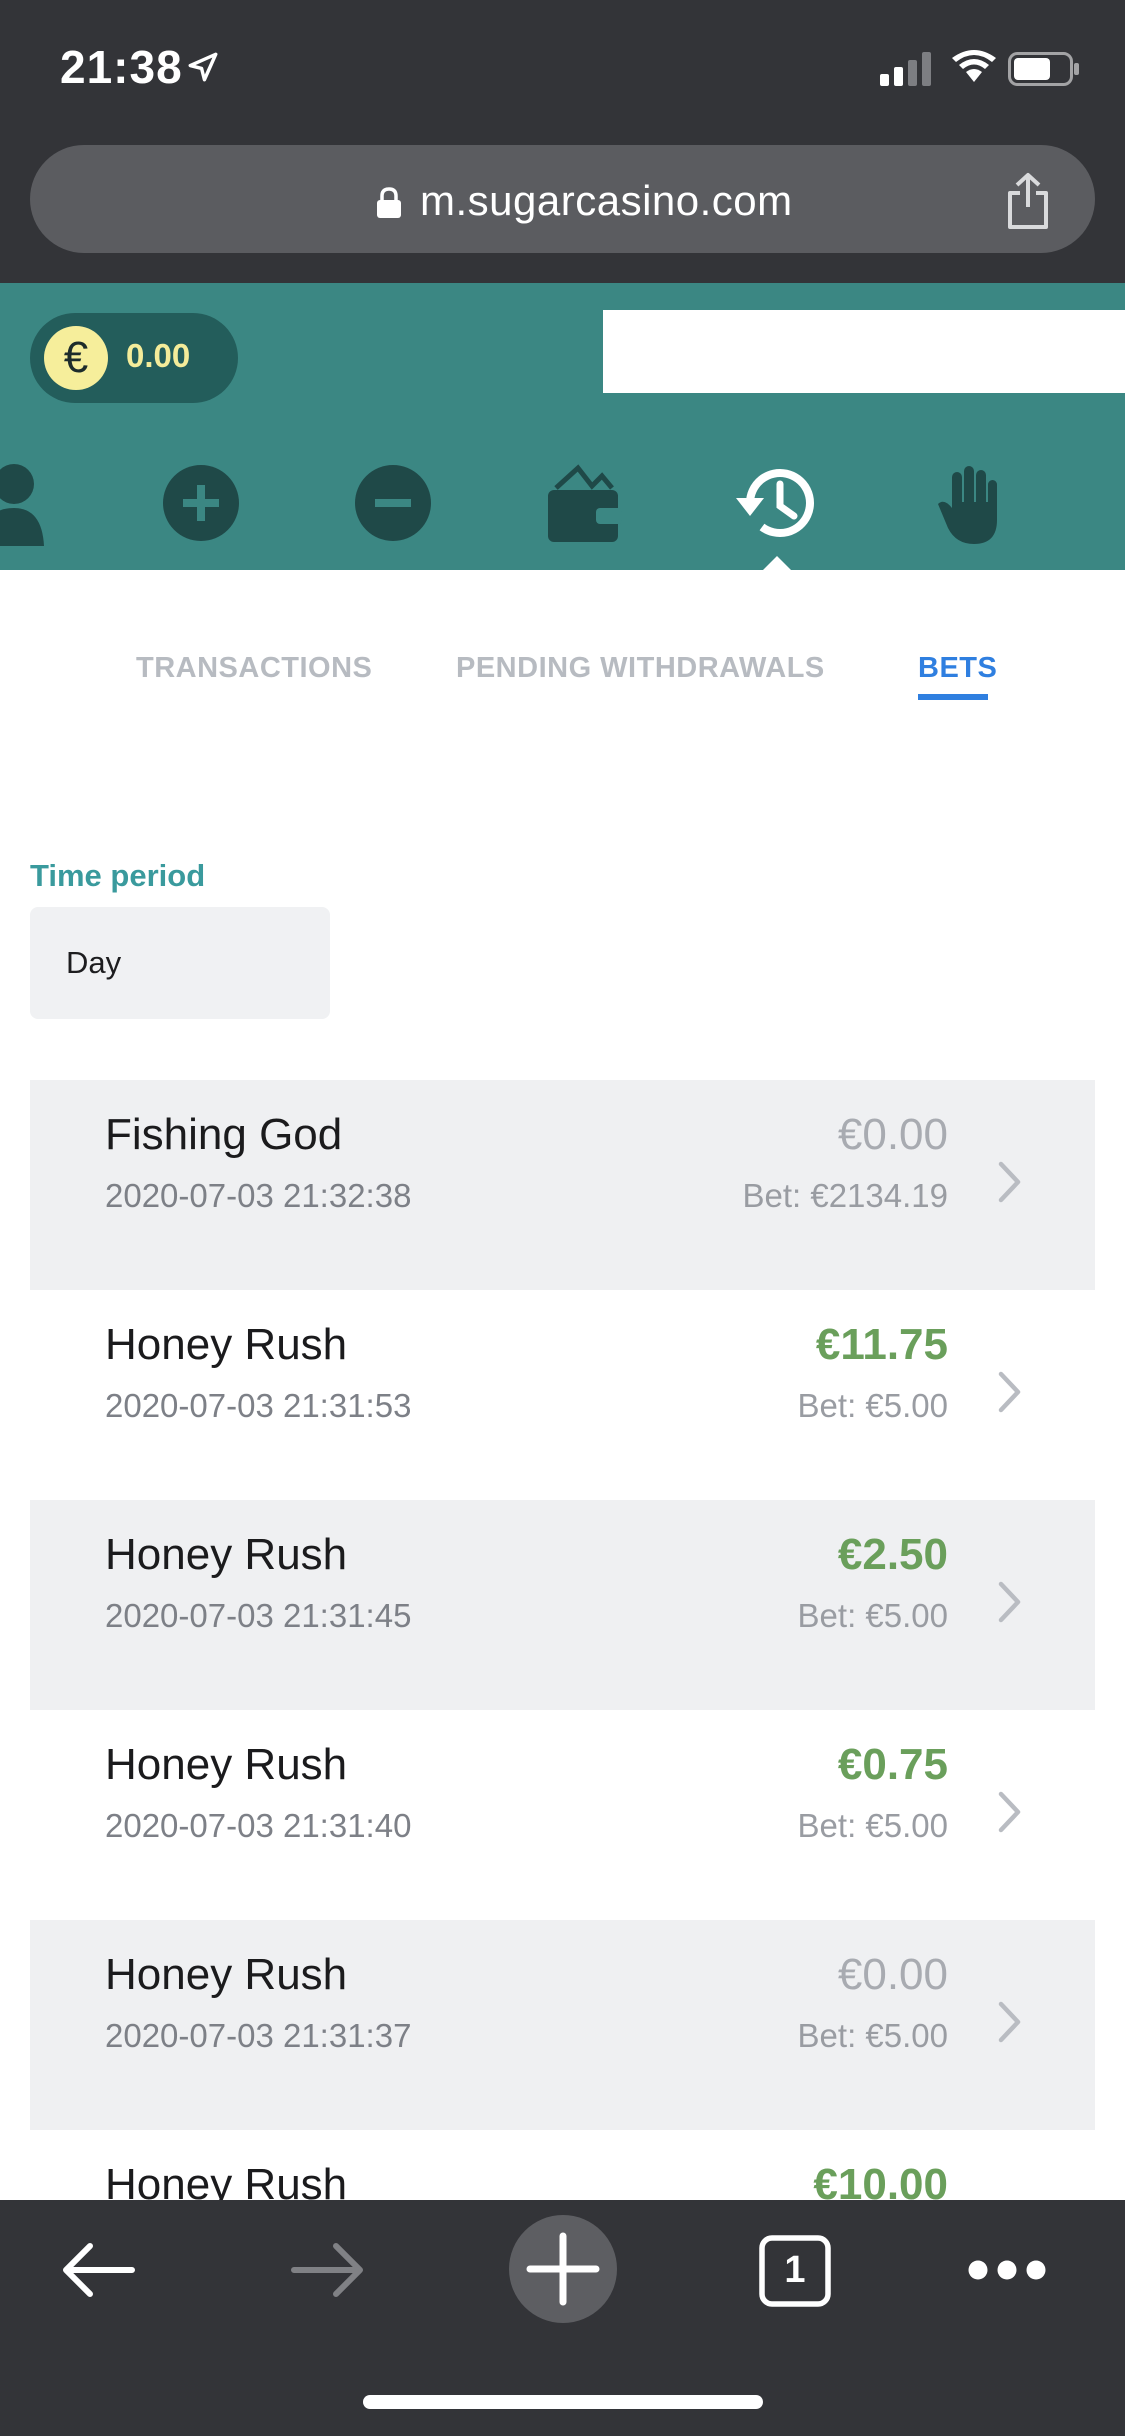  What do you see at coordinates (180, 963) in the screenshot?
I see `time-period-select: Day` at bounding box center [180, 963].